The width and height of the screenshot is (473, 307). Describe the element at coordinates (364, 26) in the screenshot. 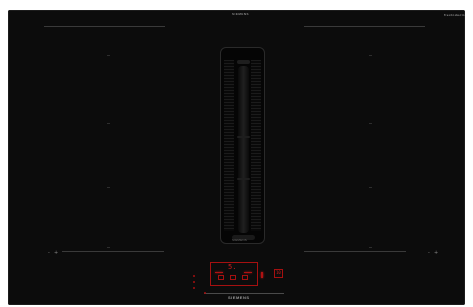

I see `zone-top-right-line` at that location.